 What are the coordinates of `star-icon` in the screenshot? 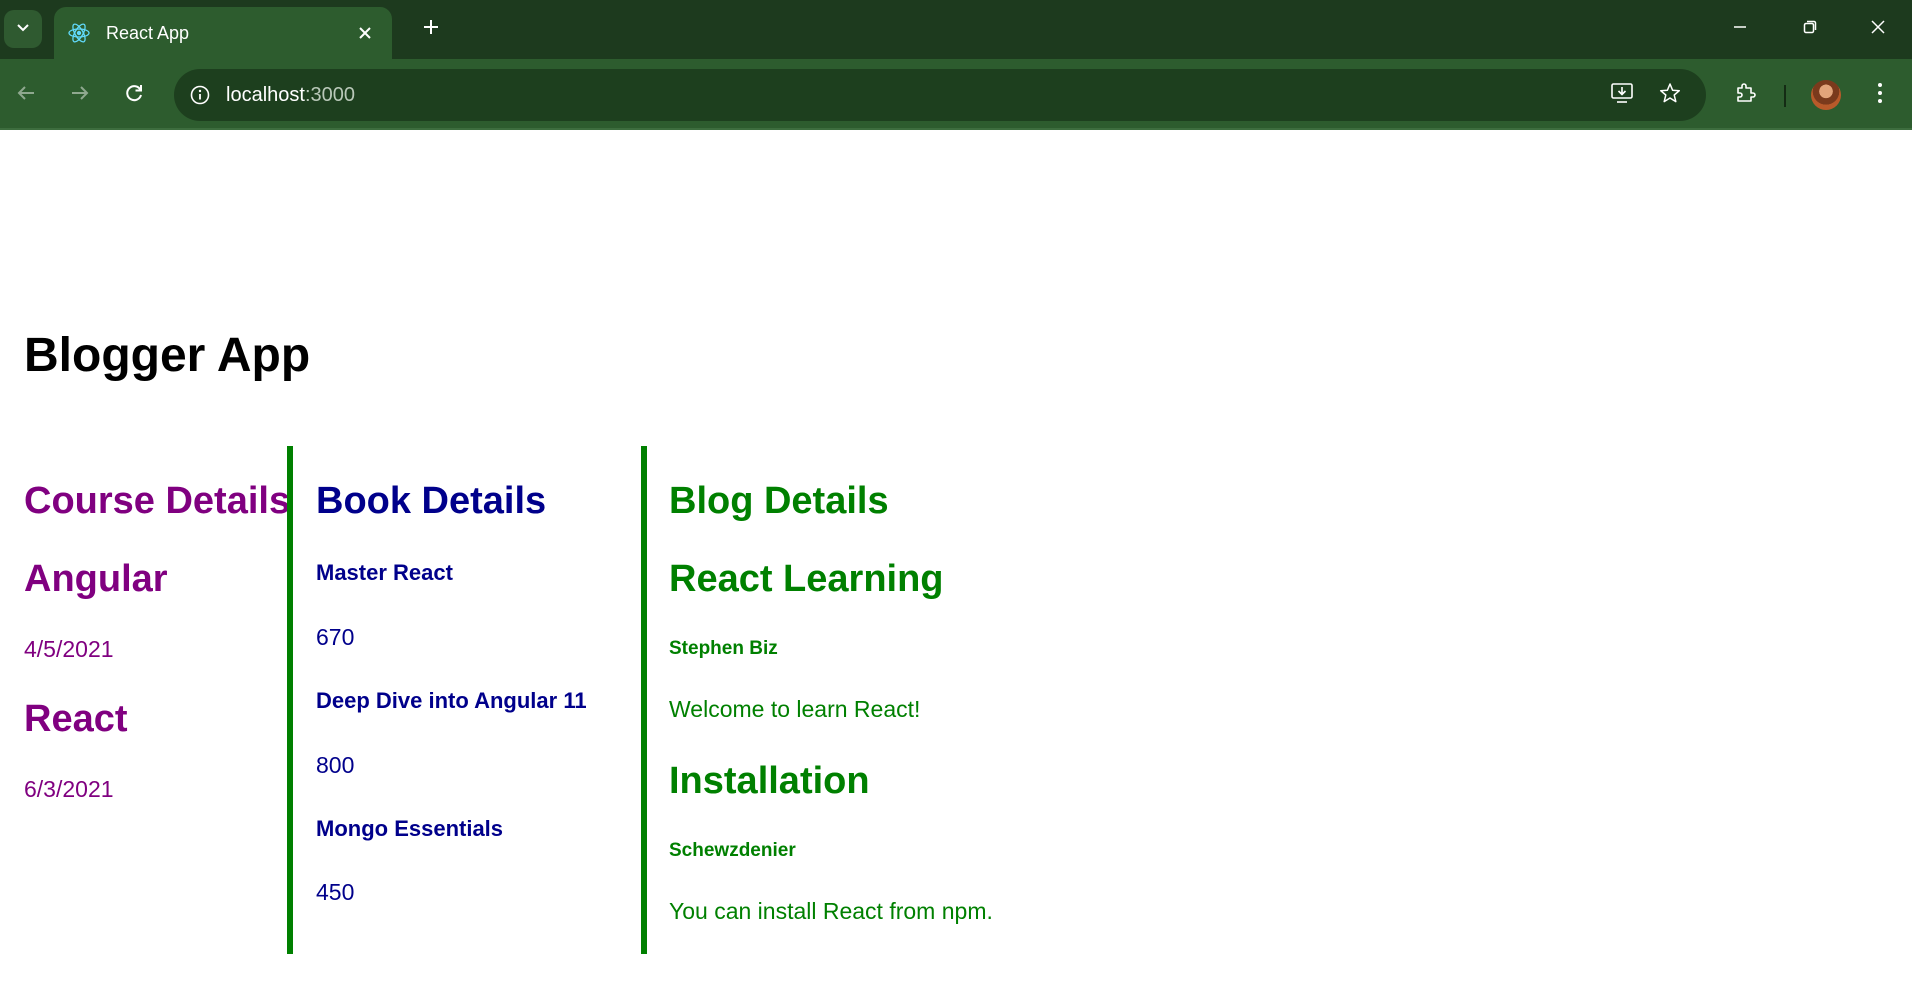 It's located at (1670, 95).